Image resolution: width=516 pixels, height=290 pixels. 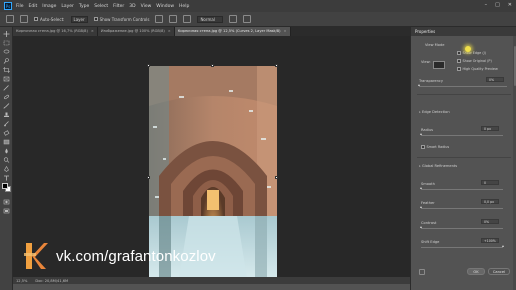 What do you see at coordinates (148, 65) in the screenshot?
I see `transform-handle-tl` at bounding box center [148, 65].